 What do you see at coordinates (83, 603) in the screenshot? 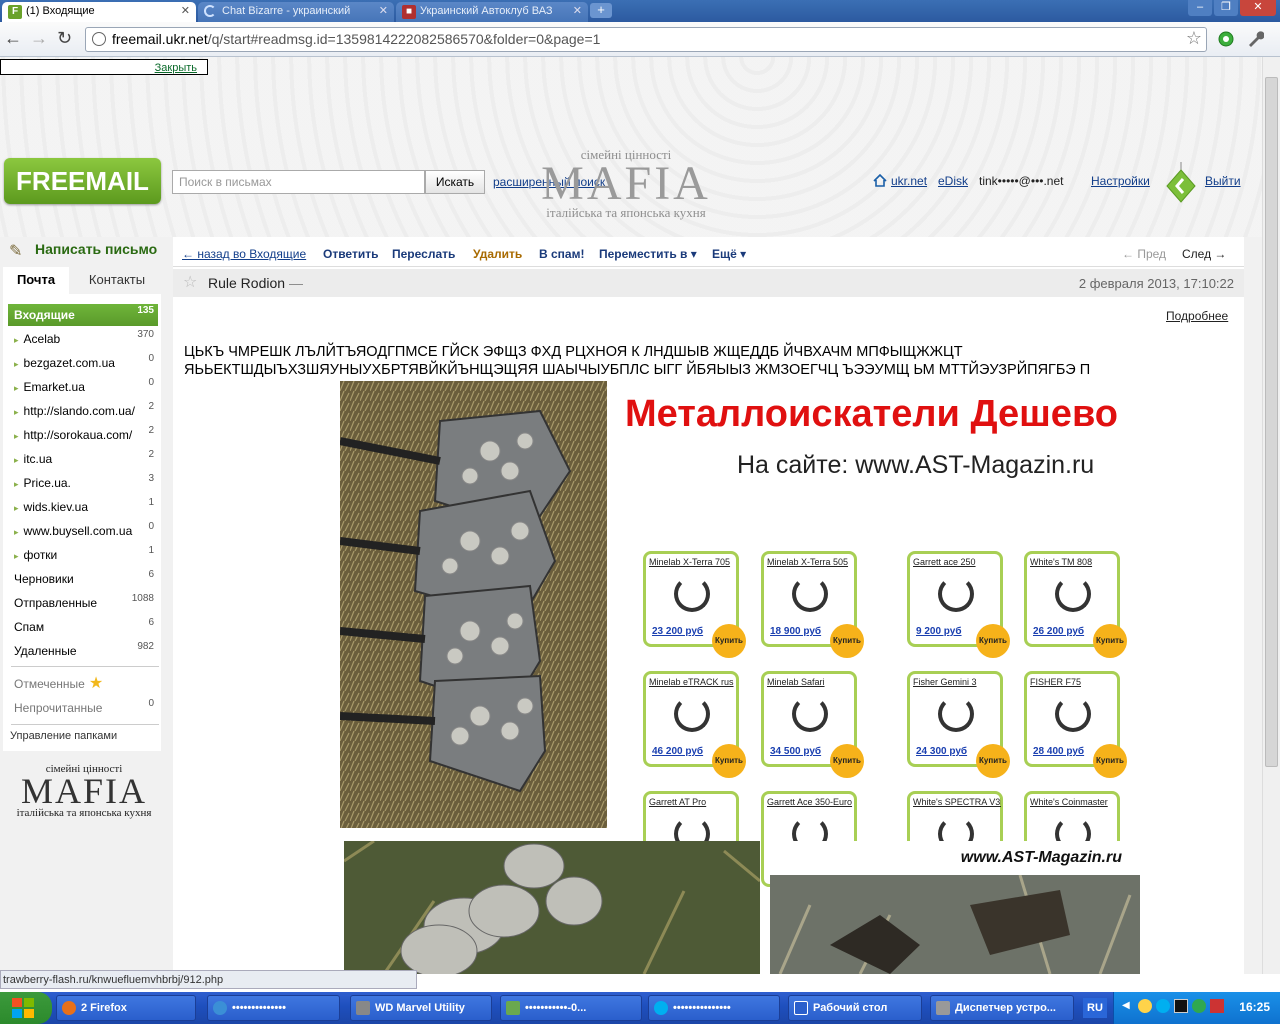
I see `folder-sent: Отправленные 1088` at bounding box center [83, 603].